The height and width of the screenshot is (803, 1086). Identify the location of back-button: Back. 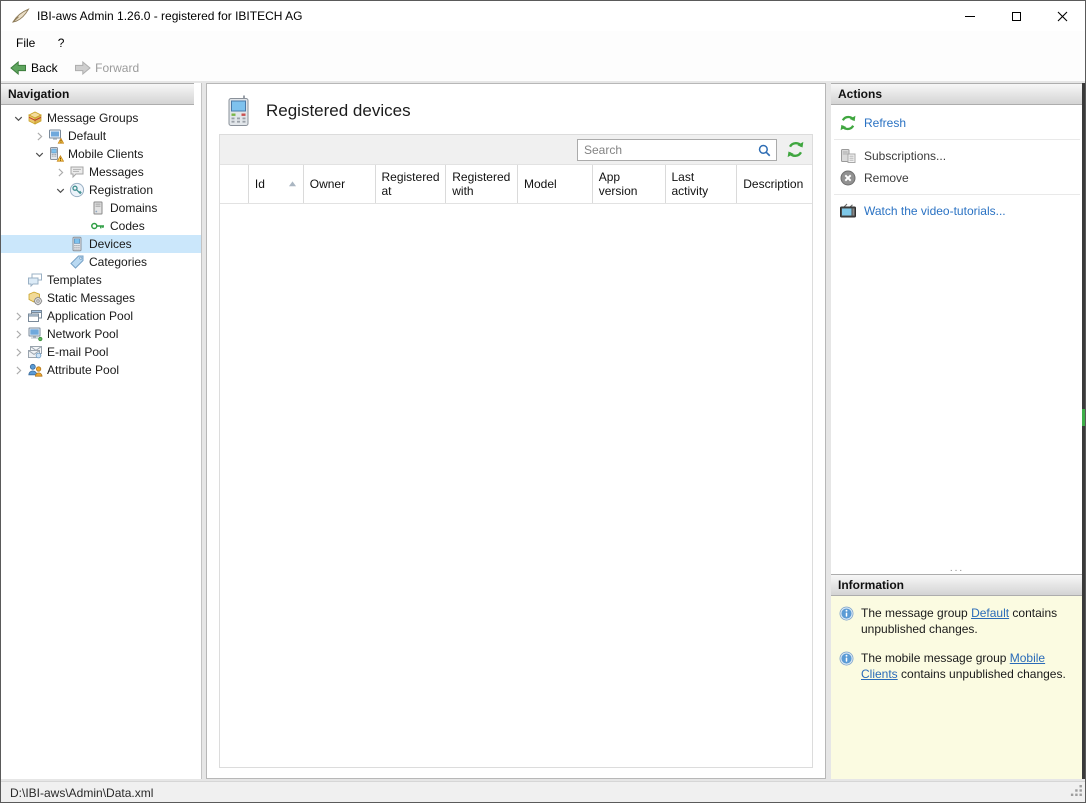
(34, 68).